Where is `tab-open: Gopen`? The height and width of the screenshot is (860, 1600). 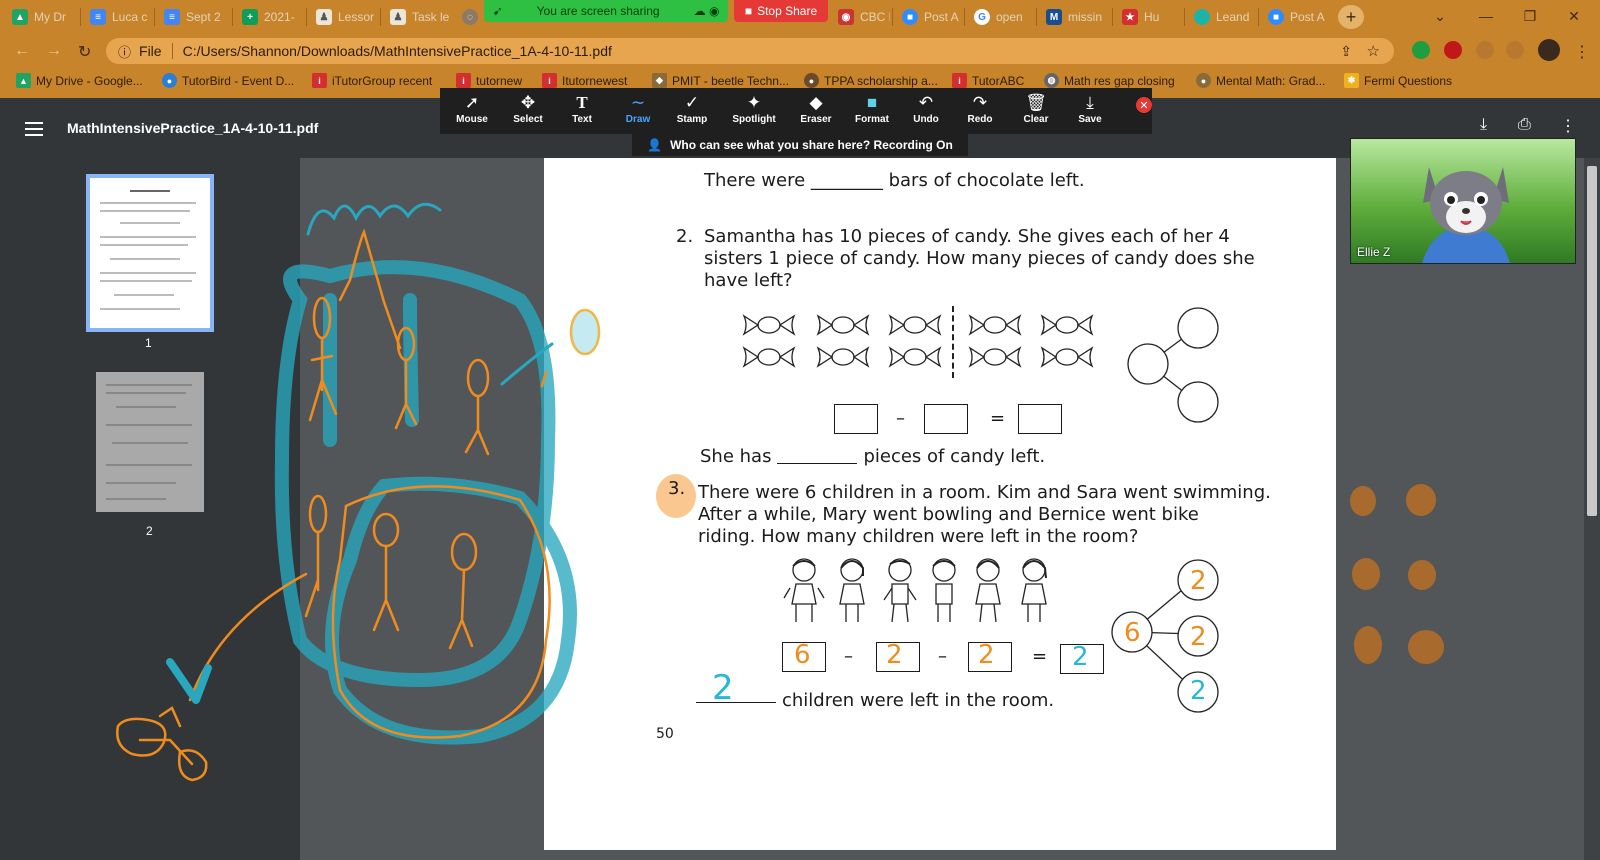
tab-open: Gopen is located at coordinates (1001, 17).